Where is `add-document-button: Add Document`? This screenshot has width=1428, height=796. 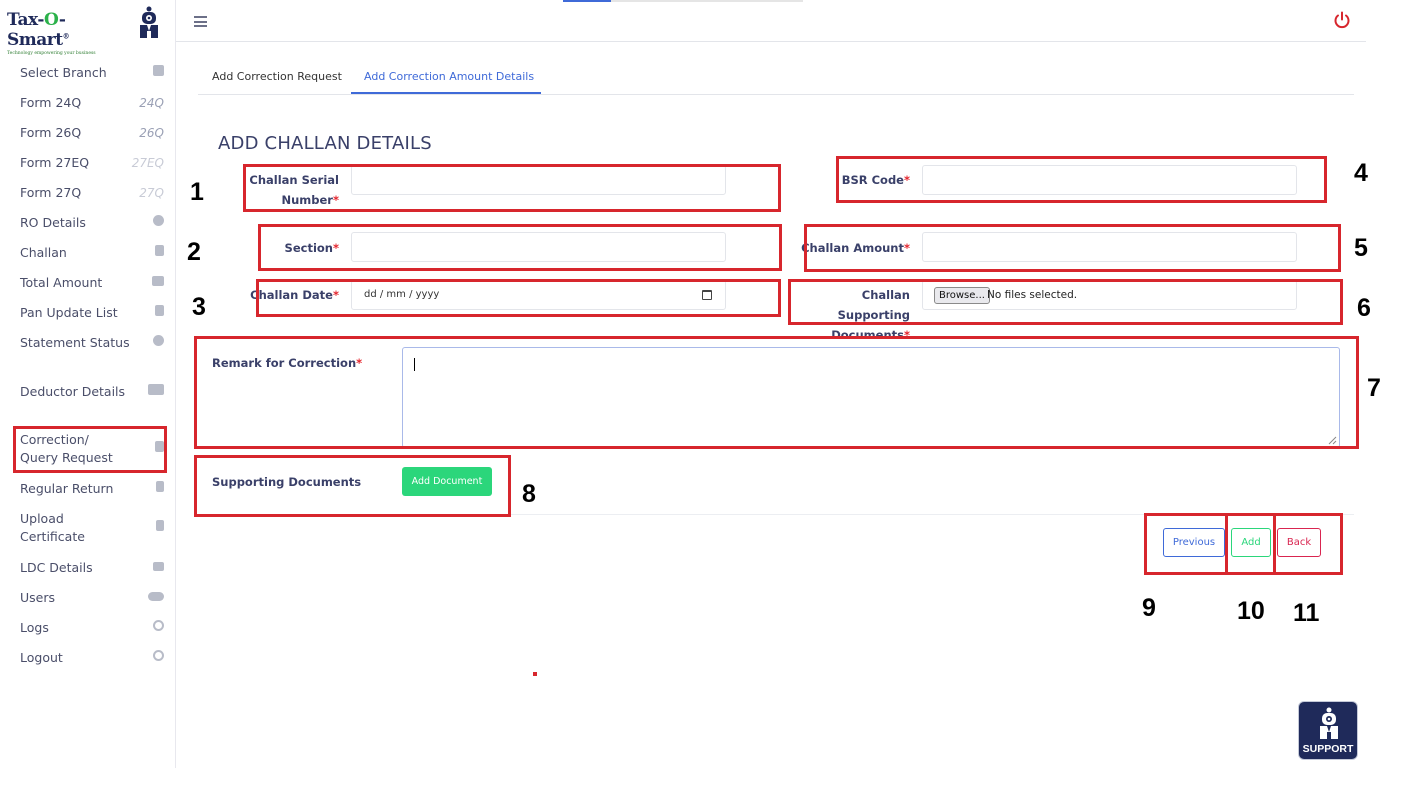
add-document-button: Add Document is located at coordinates (447, 481).